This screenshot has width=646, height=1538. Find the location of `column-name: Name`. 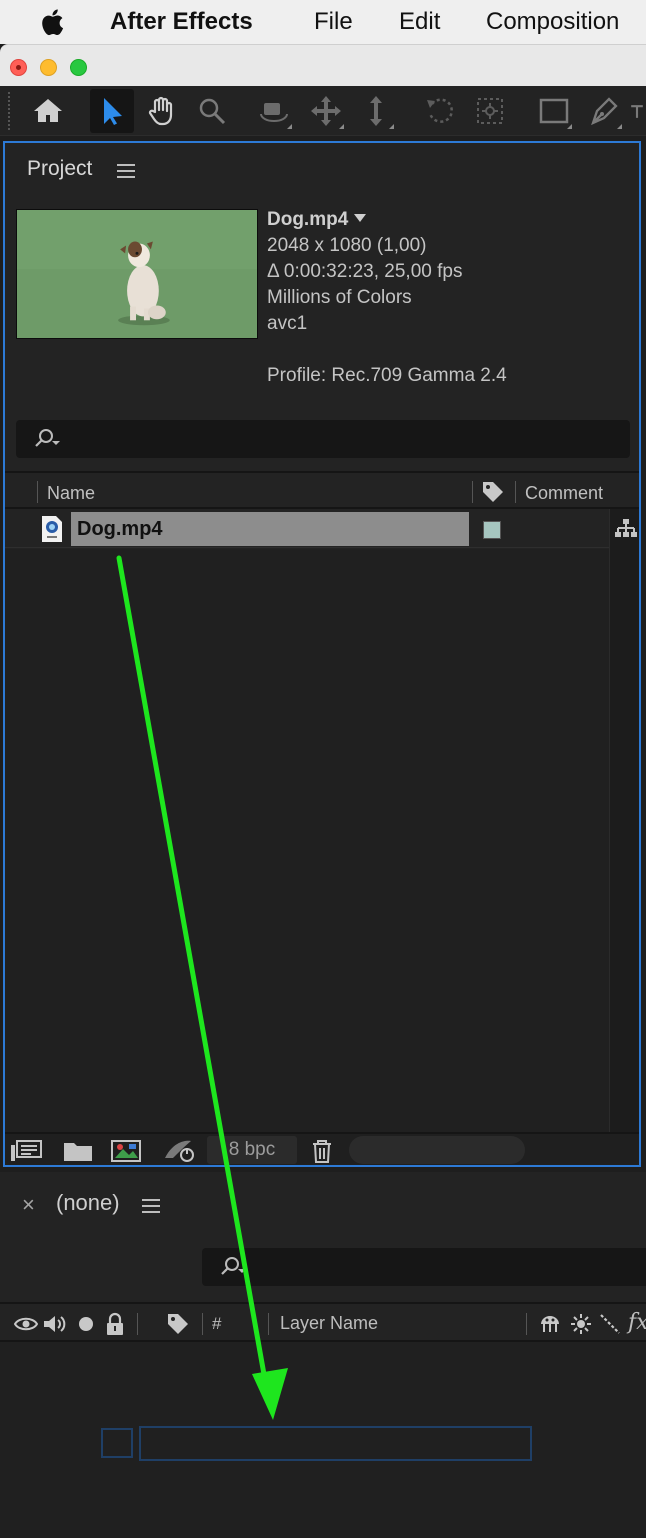

column-name: Name is located at coordinates (71, 493).